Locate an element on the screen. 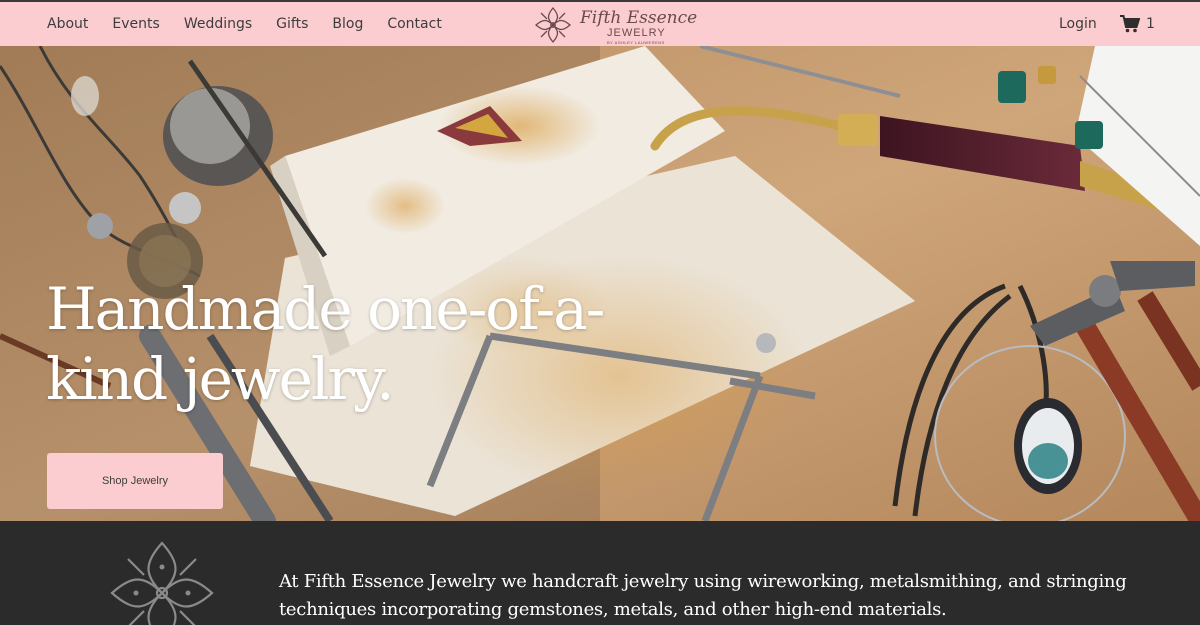  nav-weddings: Weddings is located at coordinates (218, 24).